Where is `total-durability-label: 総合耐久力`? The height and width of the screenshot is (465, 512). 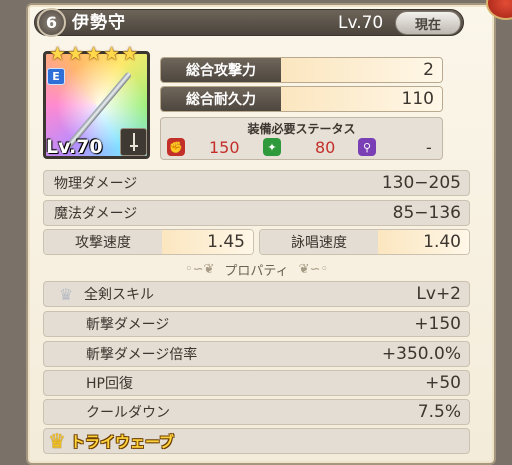
total-durability-label: 総合耐久力 is located at coordinates (221, 99).